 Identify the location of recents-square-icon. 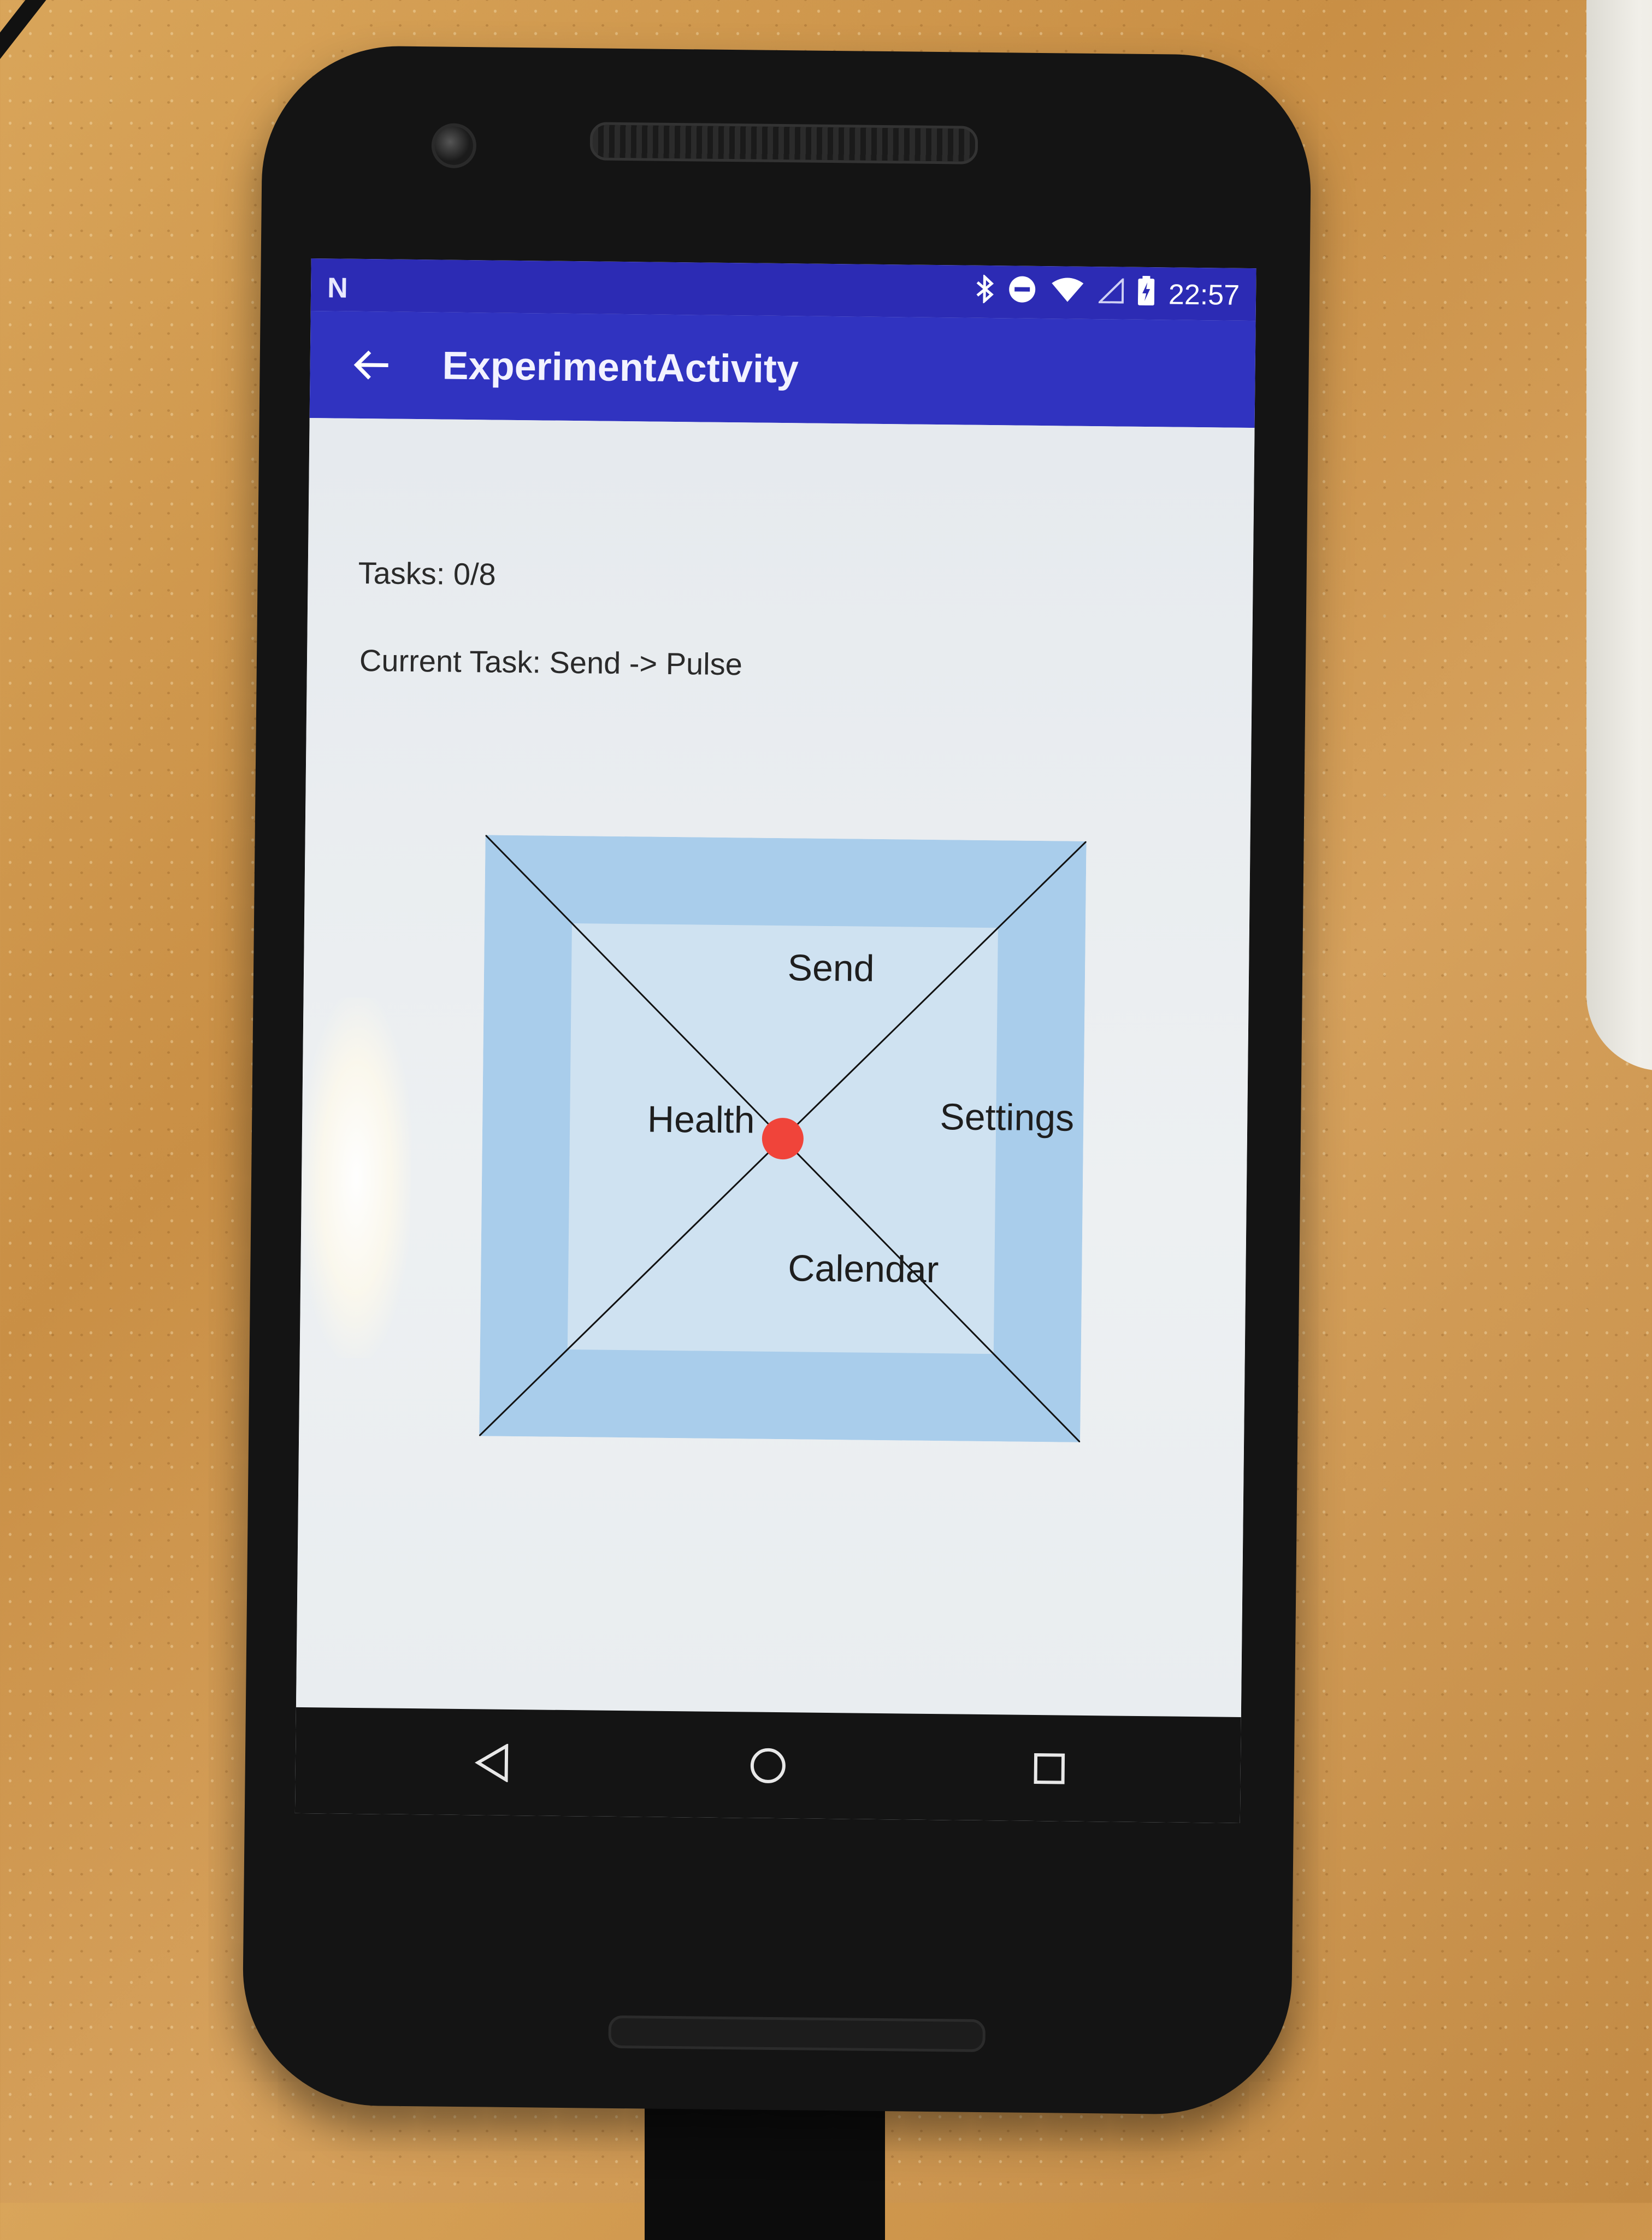
(1049, 1769).